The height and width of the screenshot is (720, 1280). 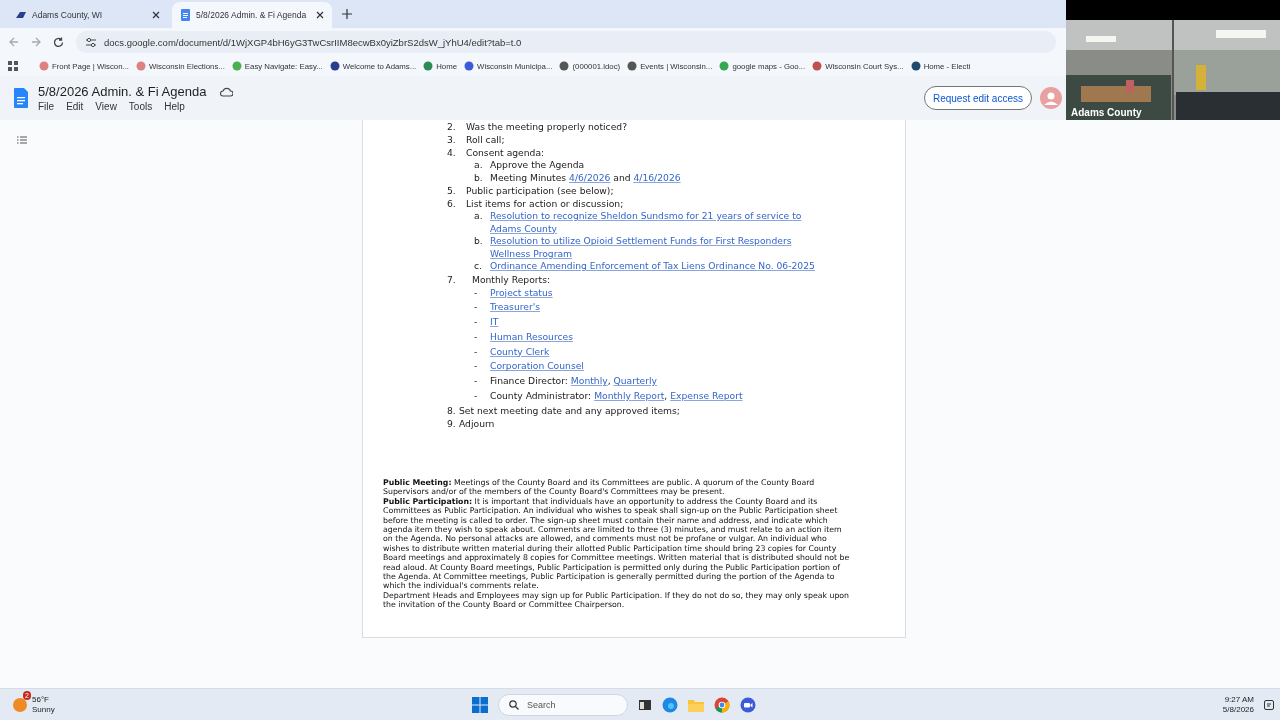 What do you see at coordinates (347, 14) in the screenshot?
I see `new-tab-icon` at bounding box center [347, 14].